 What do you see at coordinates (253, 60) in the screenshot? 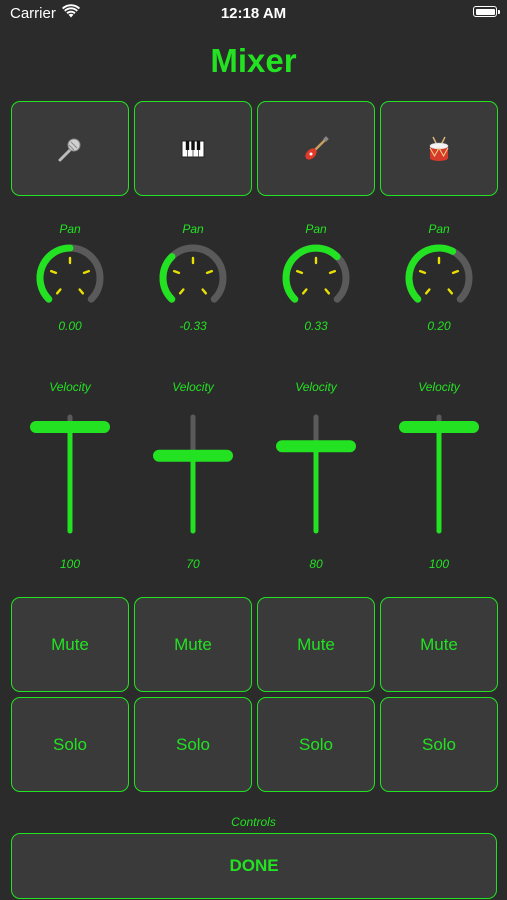
I see `page-title: Mixer` at bounding box center [253, 60].